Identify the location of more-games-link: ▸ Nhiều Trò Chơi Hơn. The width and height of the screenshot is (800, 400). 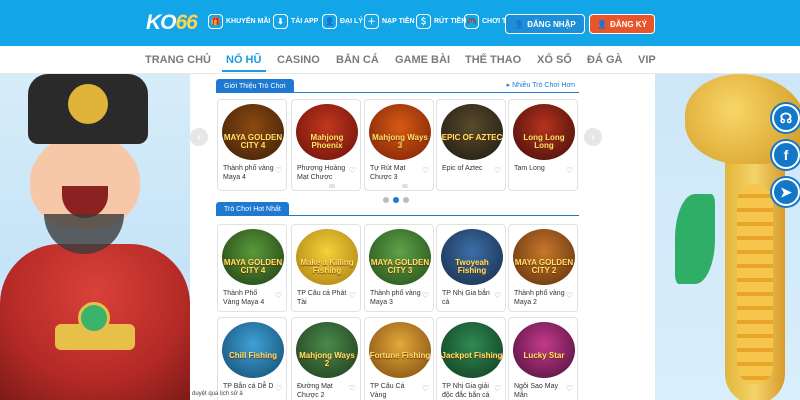
(541, 85).